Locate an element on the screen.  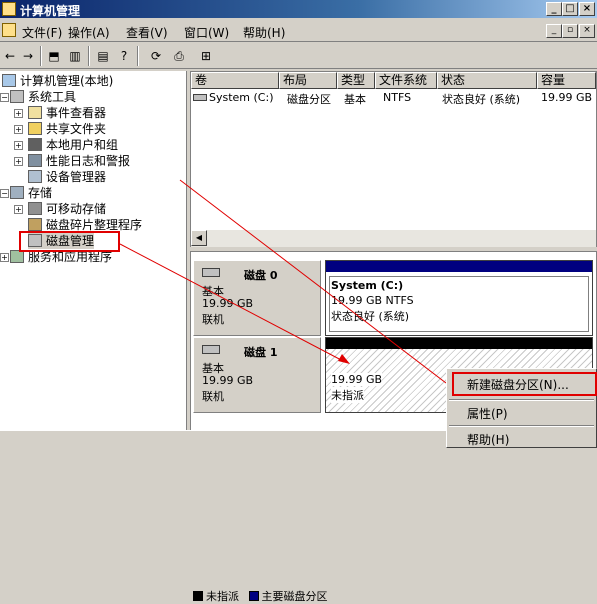
legend-primary: 主要磁盘分区 is located at coordinates (294, 596).